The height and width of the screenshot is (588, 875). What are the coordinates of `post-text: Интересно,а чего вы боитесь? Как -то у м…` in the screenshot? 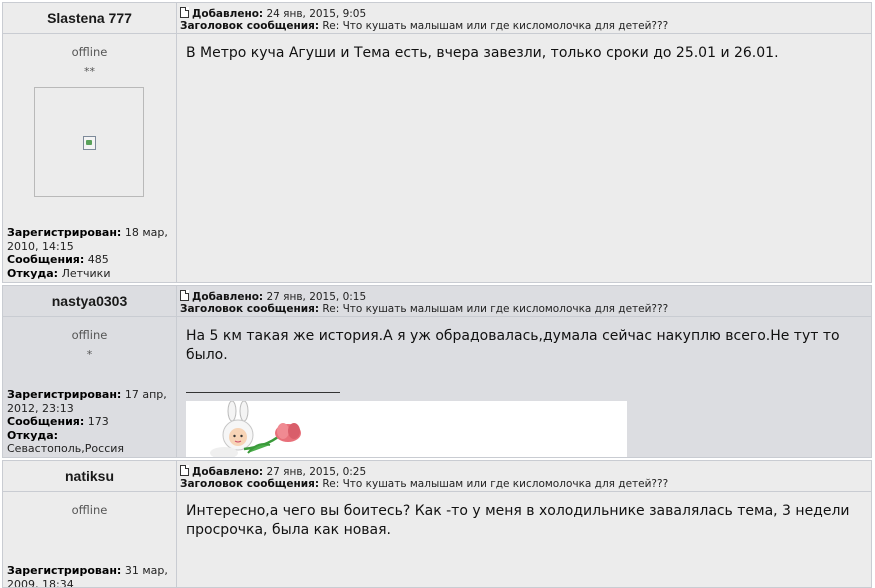 It's located at (518, 520).